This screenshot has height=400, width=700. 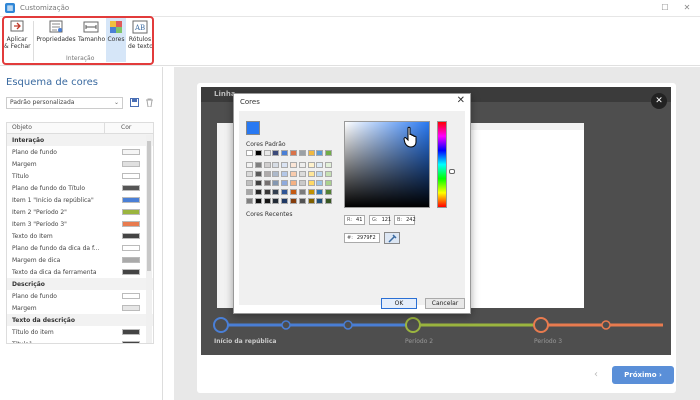 What do you see at coordinates (80, 188) in the screenshot?
I see `table-row: Plano de fundo do Título` at bounding box center [80, 188].